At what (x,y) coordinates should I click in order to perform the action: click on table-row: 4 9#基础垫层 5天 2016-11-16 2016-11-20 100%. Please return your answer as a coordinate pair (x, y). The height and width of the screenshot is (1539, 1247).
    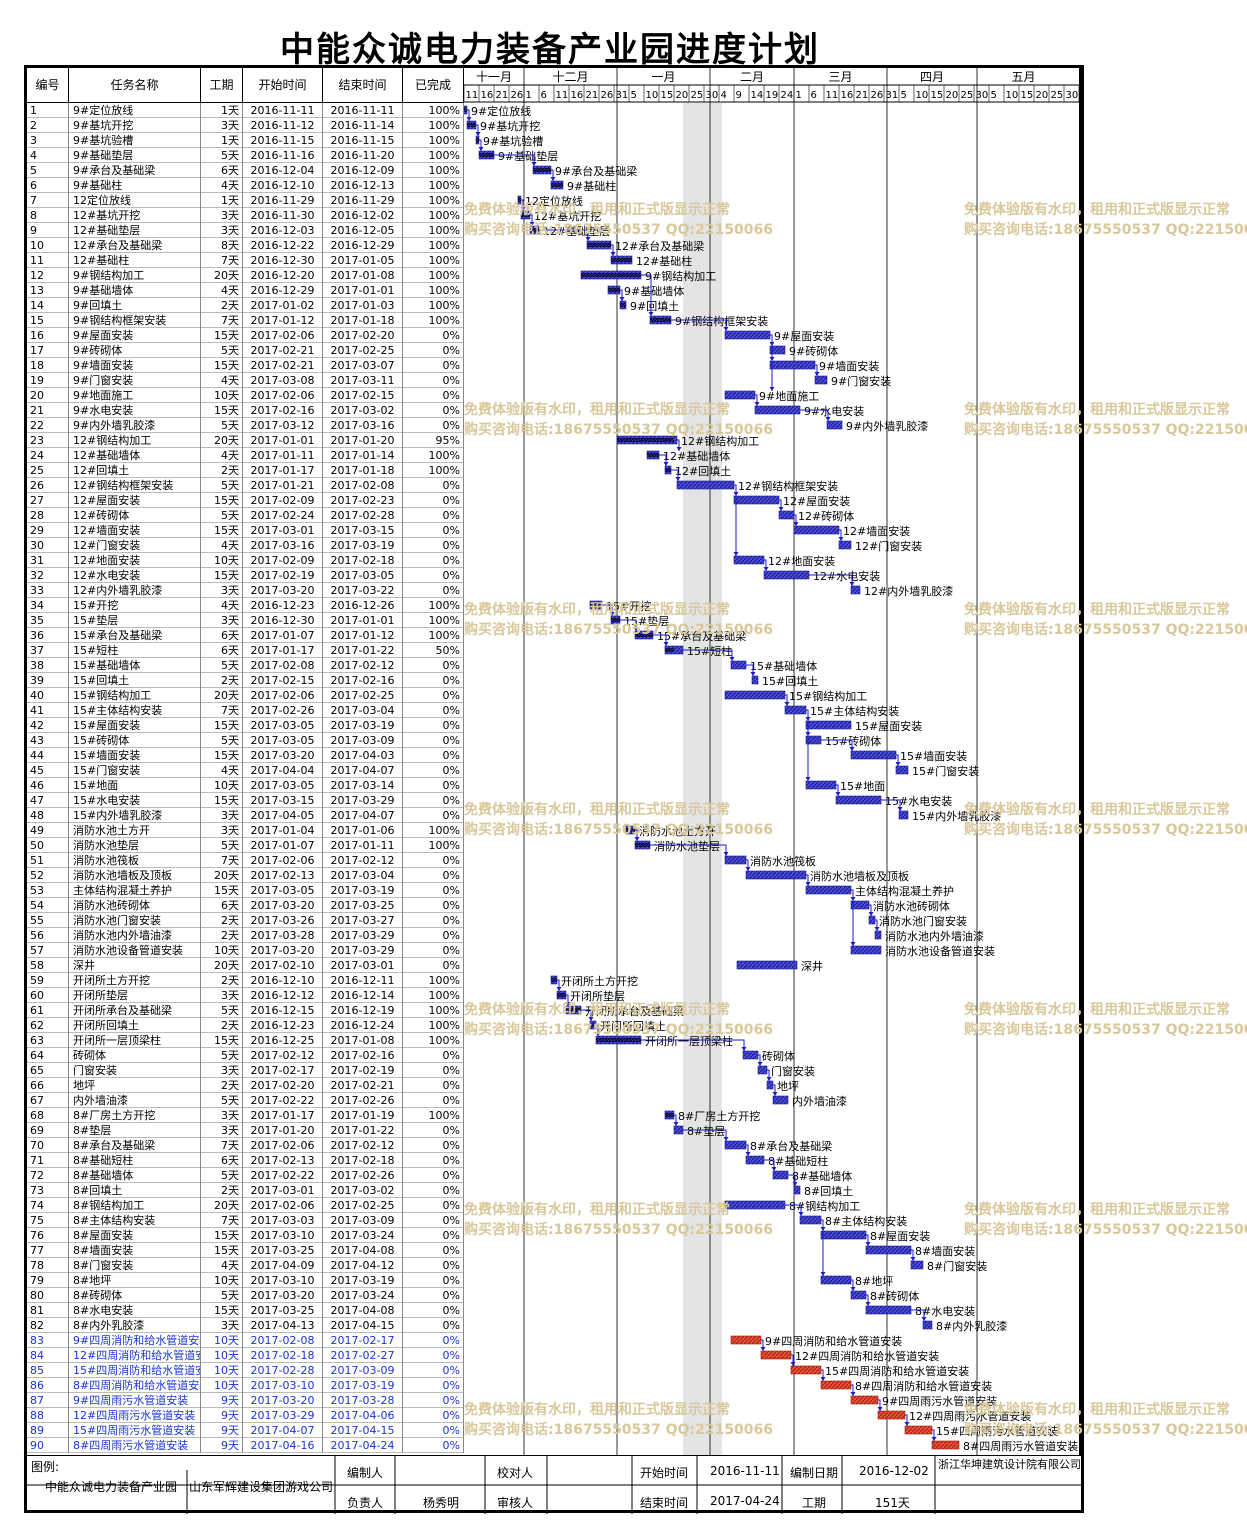
    Looking at the image, I should click on (245, 155).